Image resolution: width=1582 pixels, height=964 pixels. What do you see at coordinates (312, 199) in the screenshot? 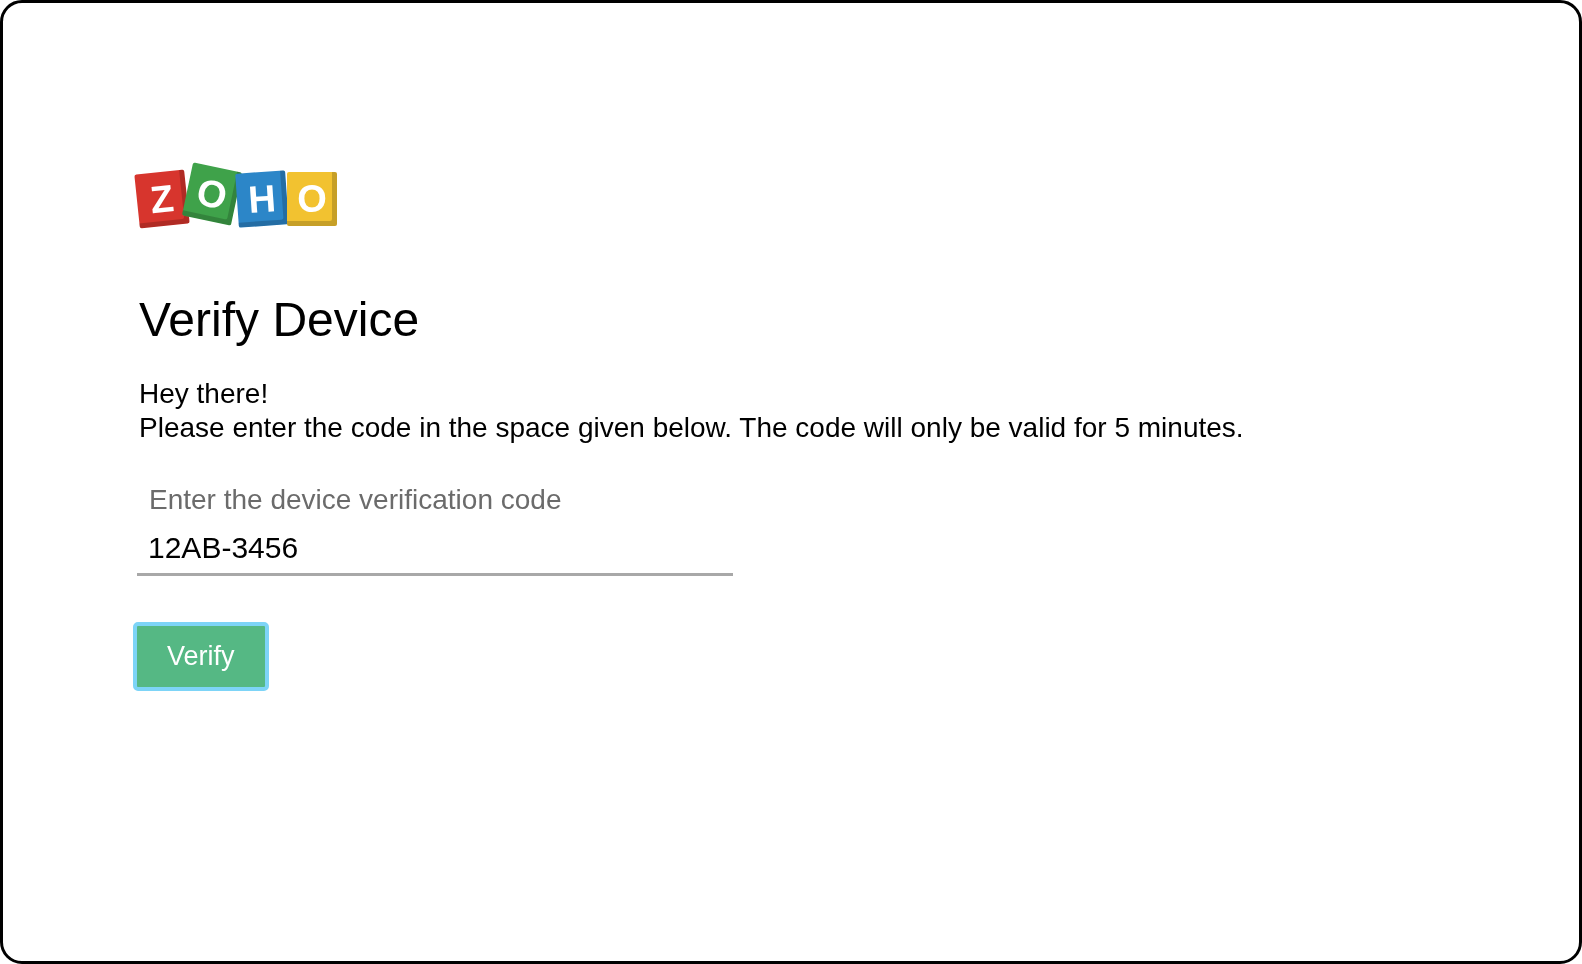
I see `logo-tile: O` at bounding box center [312, 199].